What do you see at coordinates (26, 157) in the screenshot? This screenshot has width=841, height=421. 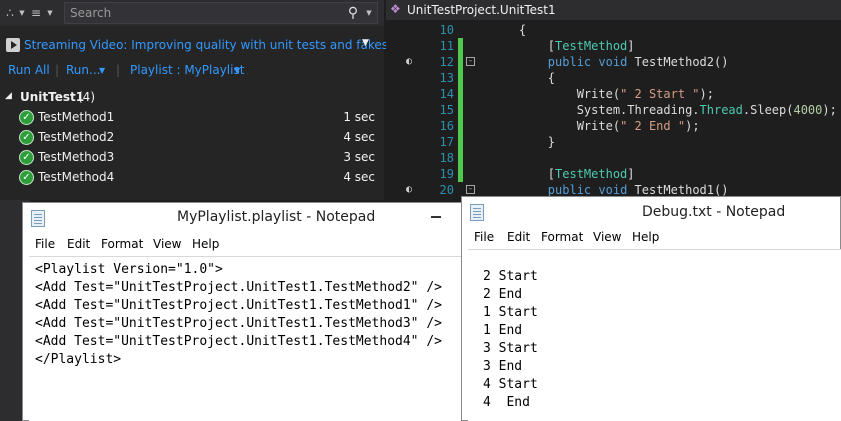 I see `passed-check-icon: ✓` at bounding box center [26, 157].